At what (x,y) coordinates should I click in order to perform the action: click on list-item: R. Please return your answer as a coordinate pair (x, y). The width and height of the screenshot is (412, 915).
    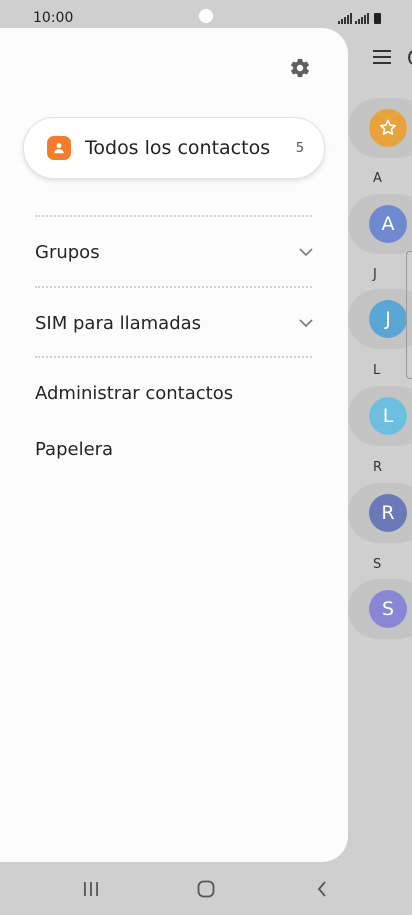
    Looking at the image, I should click on (380, 513).